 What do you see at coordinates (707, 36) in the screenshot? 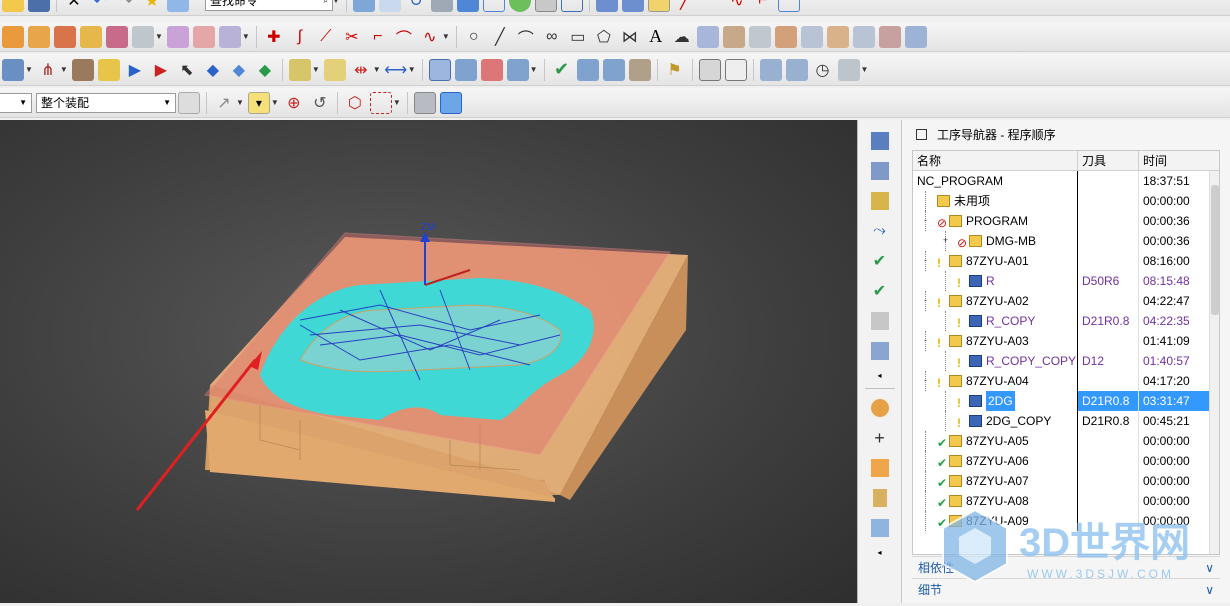
I see `surface-icon` at bounding box center [707, 36].